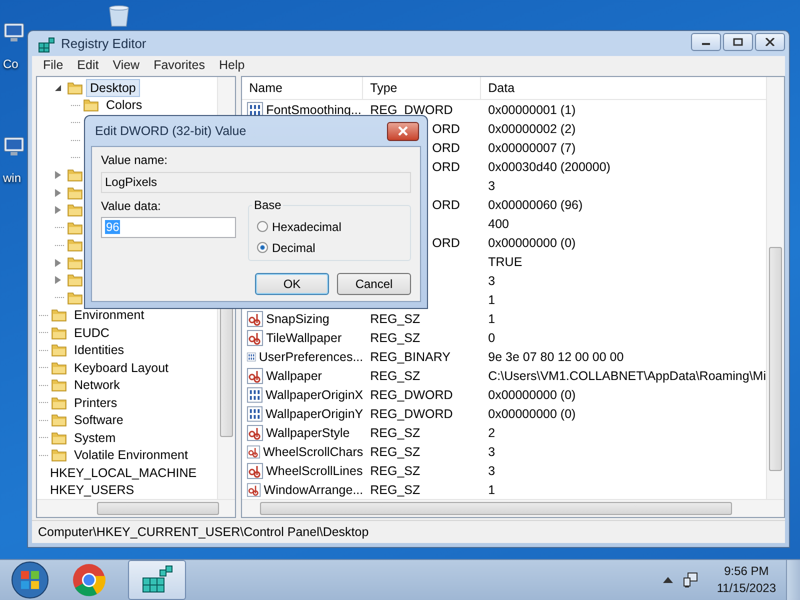 The width and height of the screenshot is (800, 600). I want to click on radio-label: Decimal, so click(294, 247).